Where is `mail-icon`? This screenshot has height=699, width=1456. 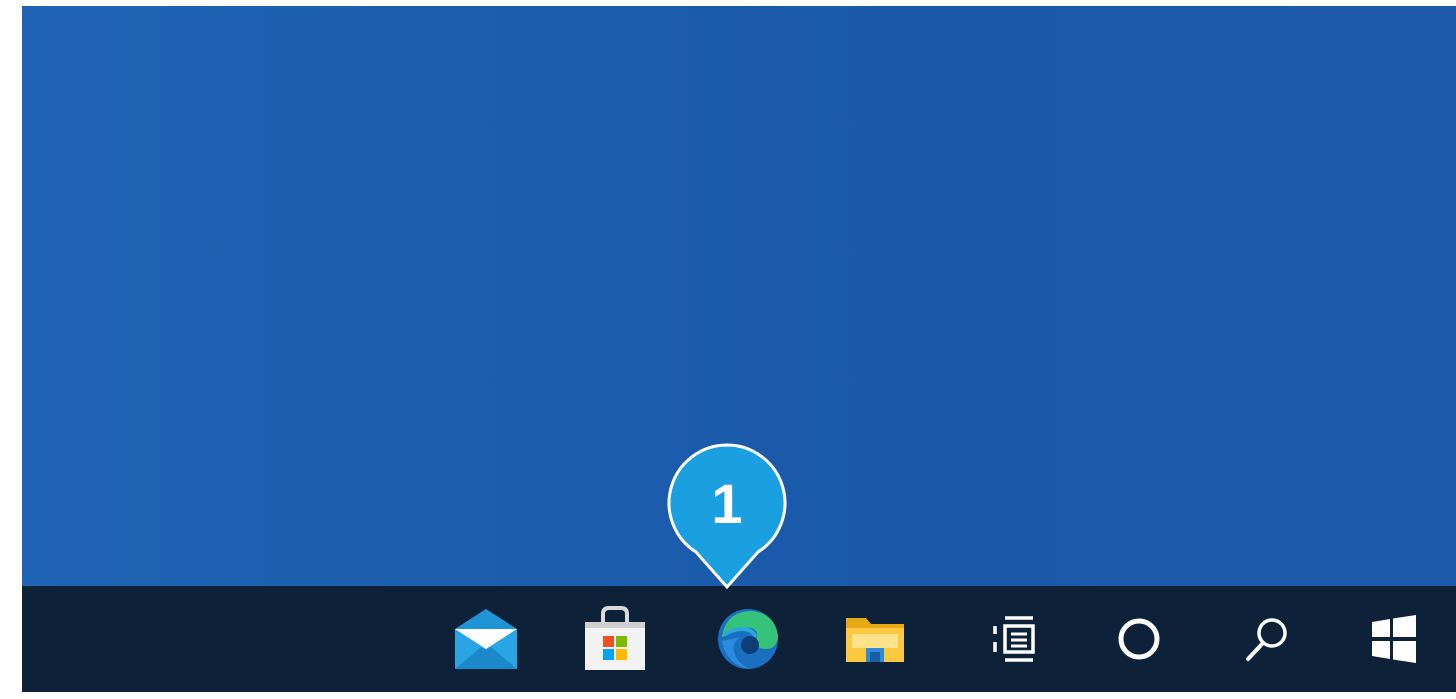
mail-icon is located at coordinates (486, 639).